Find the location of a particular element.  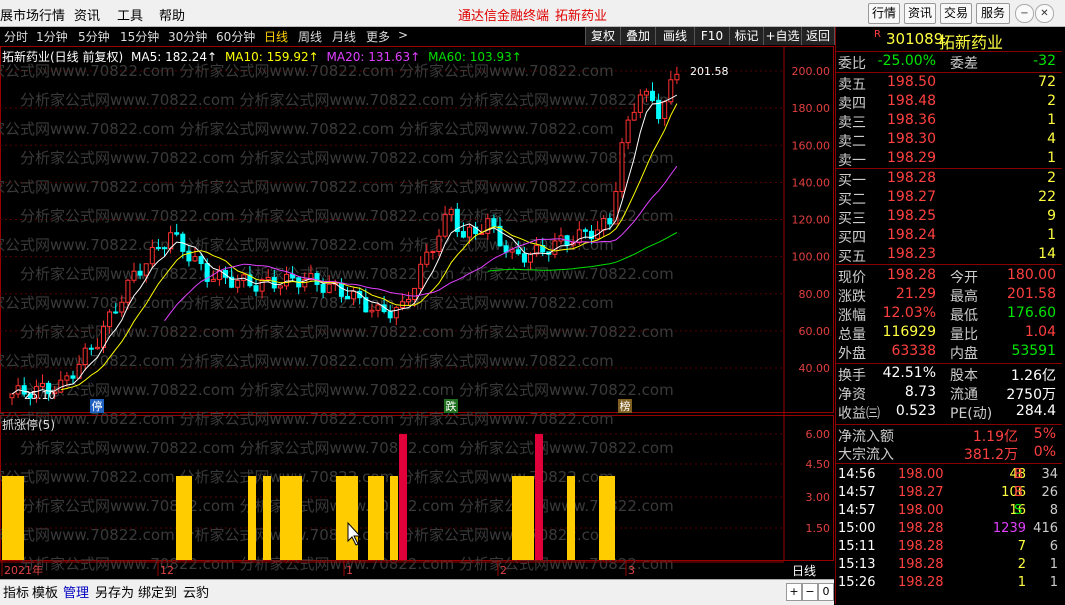

menu-tools: 工具 is located at coordinates (130, 14).